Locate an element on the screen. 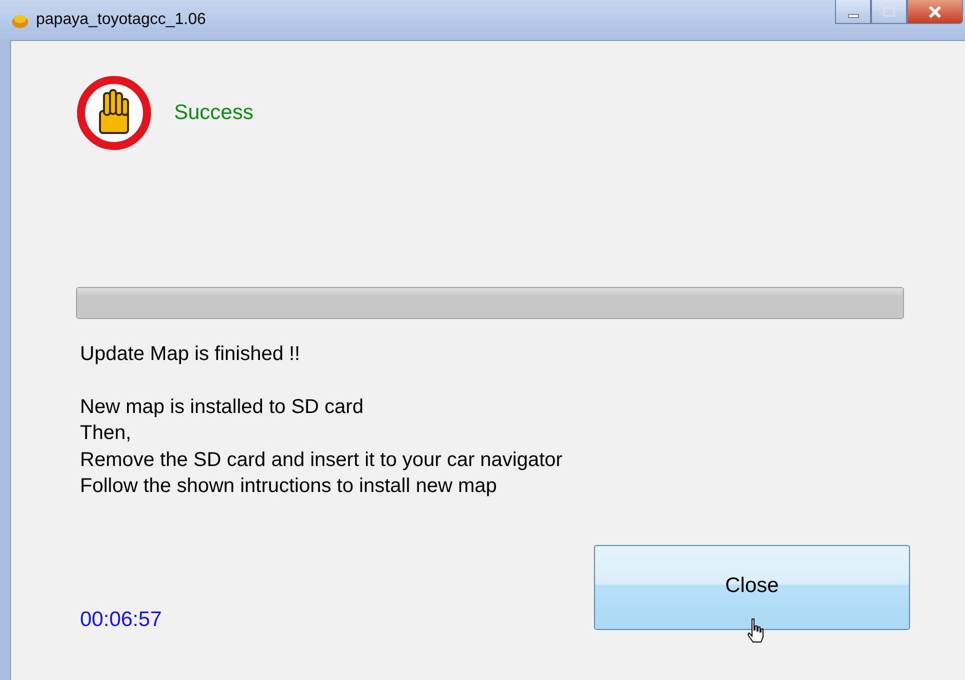  message-headline: Update Map is finished !! is located at coordinates (191, 354).